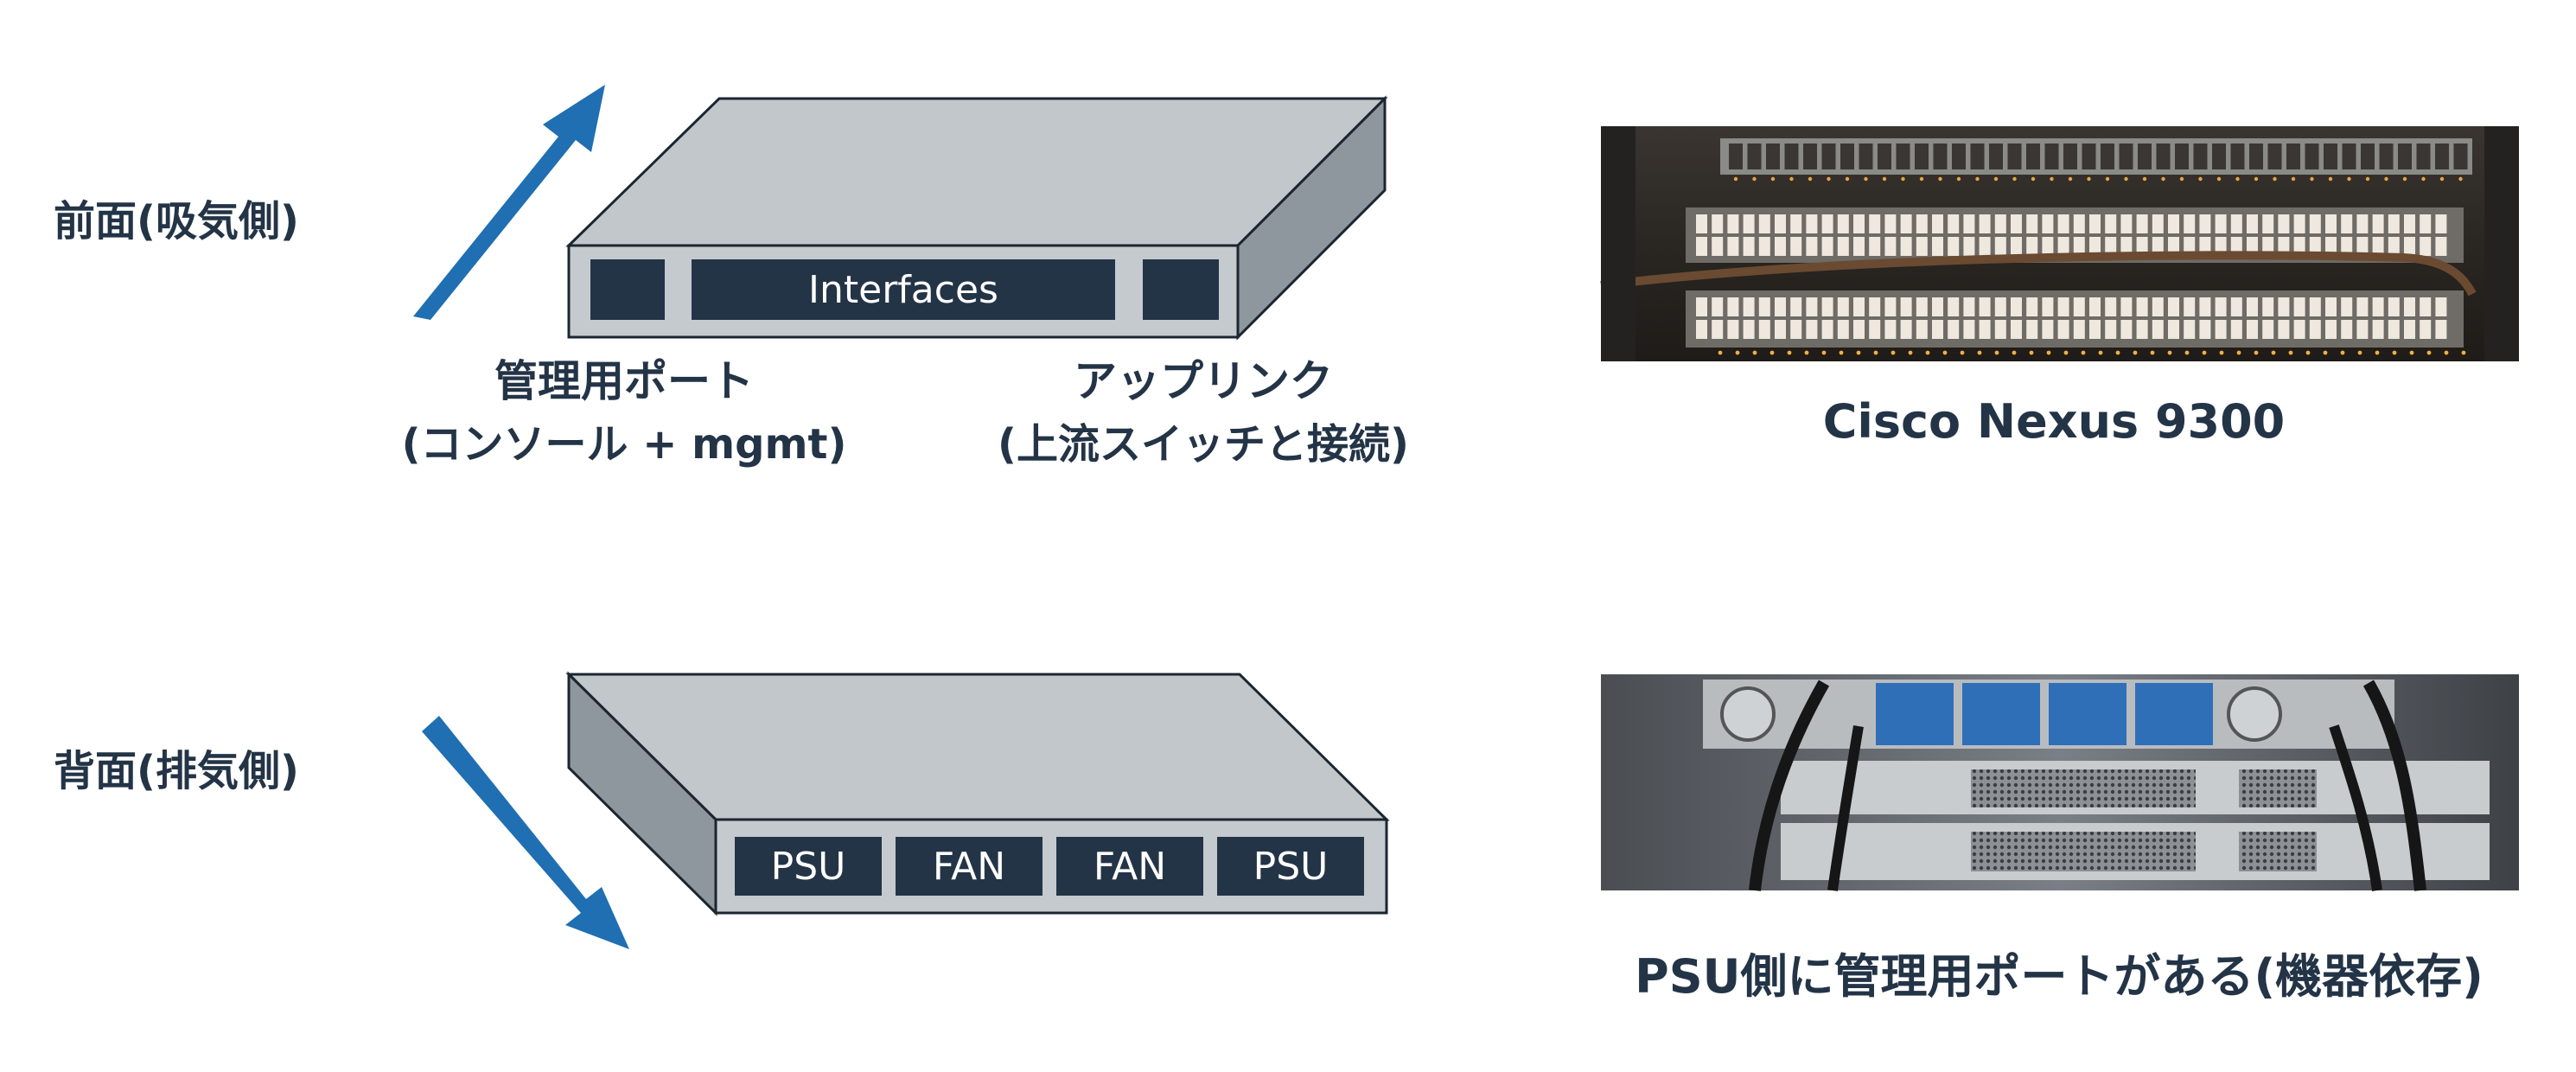 The width and height of the screenshot is (2576, 1072). Describe the element at coordinates (2054, 421) in the screenshot. I see `front-photo-caption: Cisco Nexus 9300` at that location.